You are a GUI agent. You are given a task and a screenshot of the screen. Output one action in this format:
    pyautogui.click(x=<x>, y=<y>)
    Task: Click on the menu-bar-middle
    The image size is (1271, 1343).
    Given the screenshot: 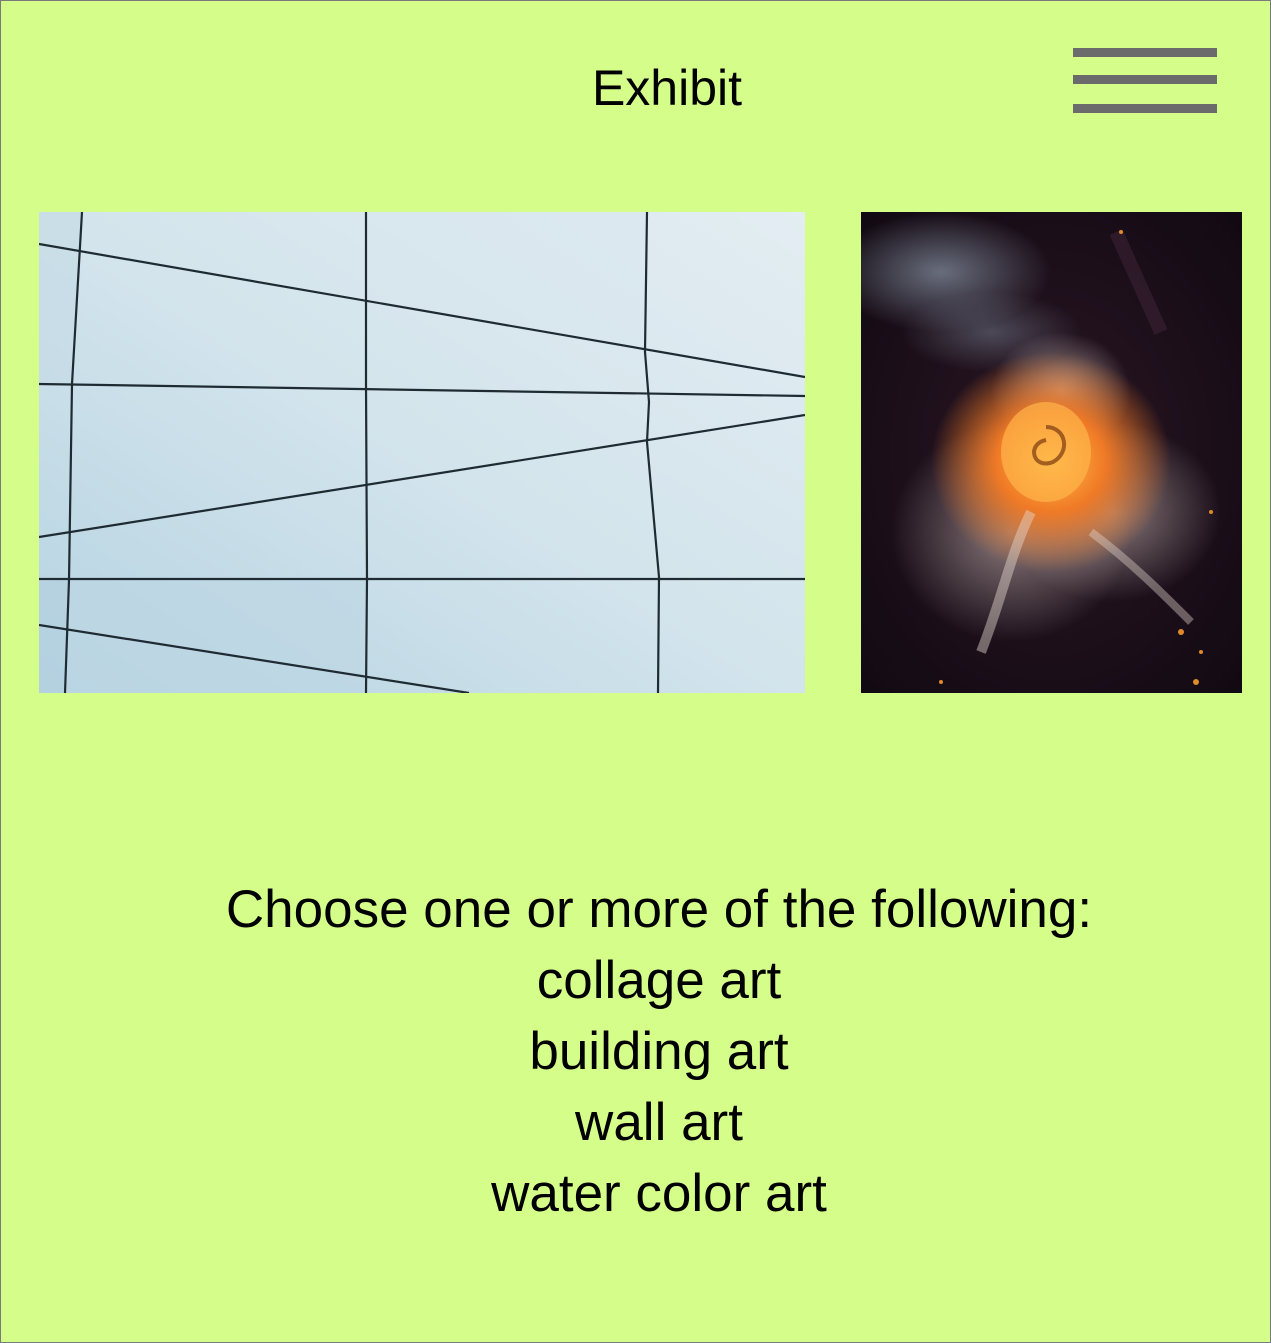 What is the action you would take?
    pyautogui.click(x=1145, y=79)
    